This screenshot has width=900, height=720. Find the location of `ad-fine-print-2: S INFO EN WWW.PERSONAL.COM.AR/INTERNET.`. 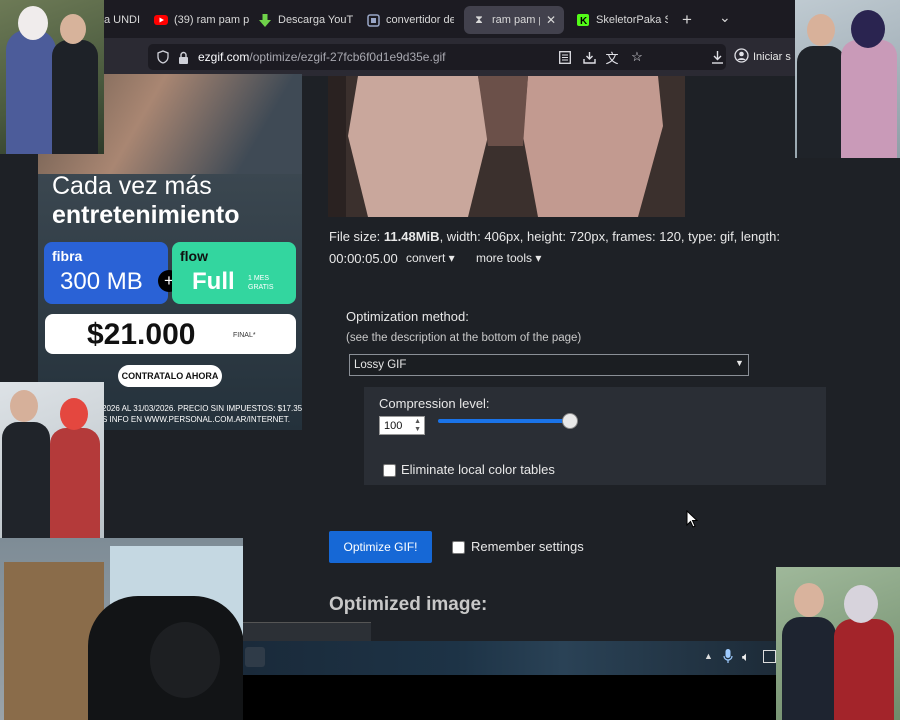

ad-fine-print-2: S INFO EN WWW.PERSONAL.COM.AR/INTERNET. is located at coordinates (196, 419).